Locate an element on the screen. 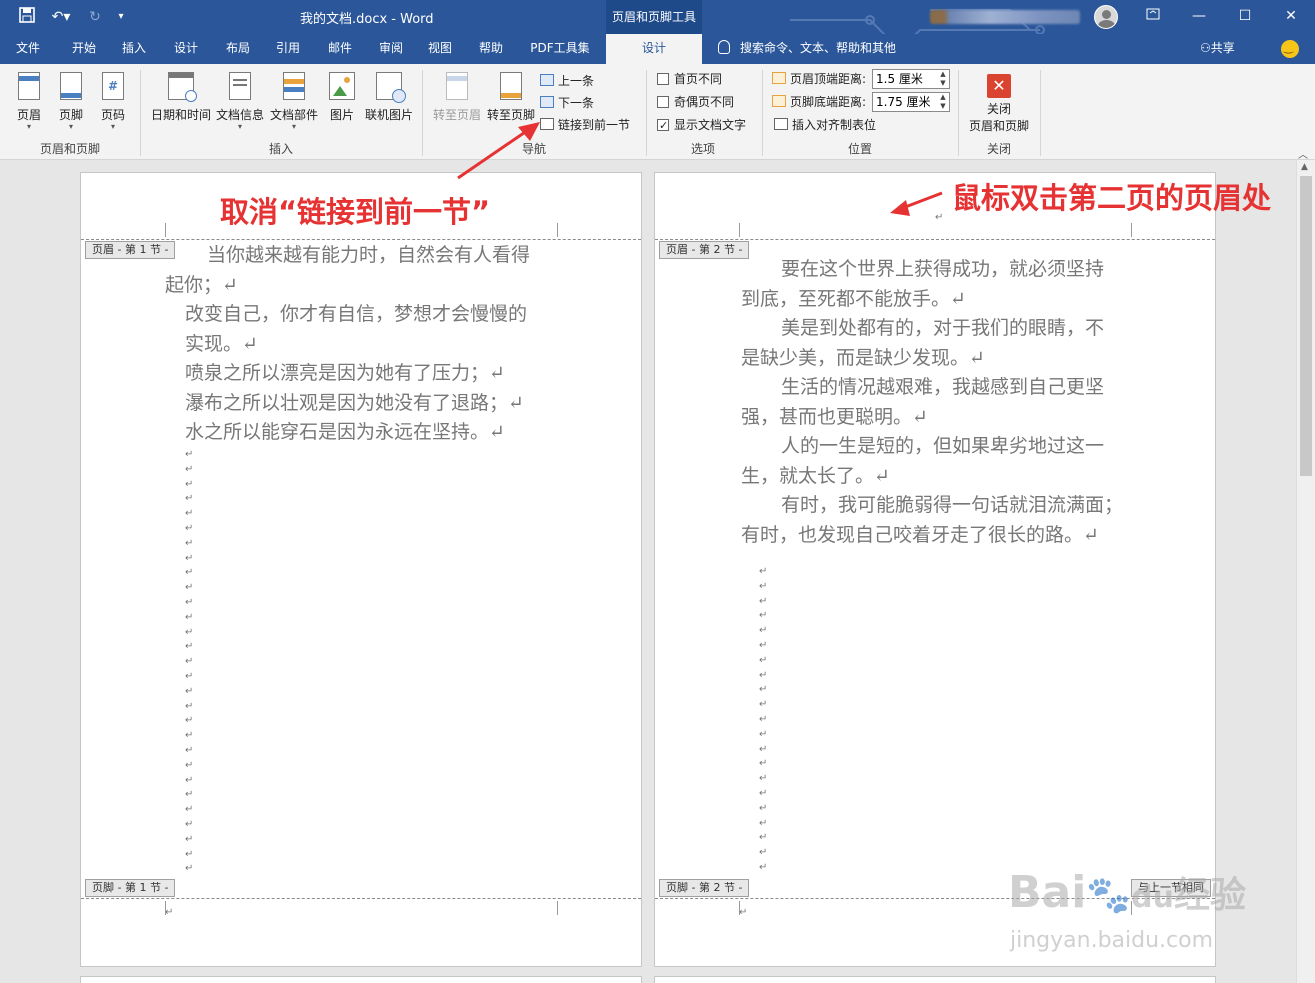 The width and height of the screenshot is (1315, 983). header-button: 页眉 ▾ is located at coordinates (29, 100).